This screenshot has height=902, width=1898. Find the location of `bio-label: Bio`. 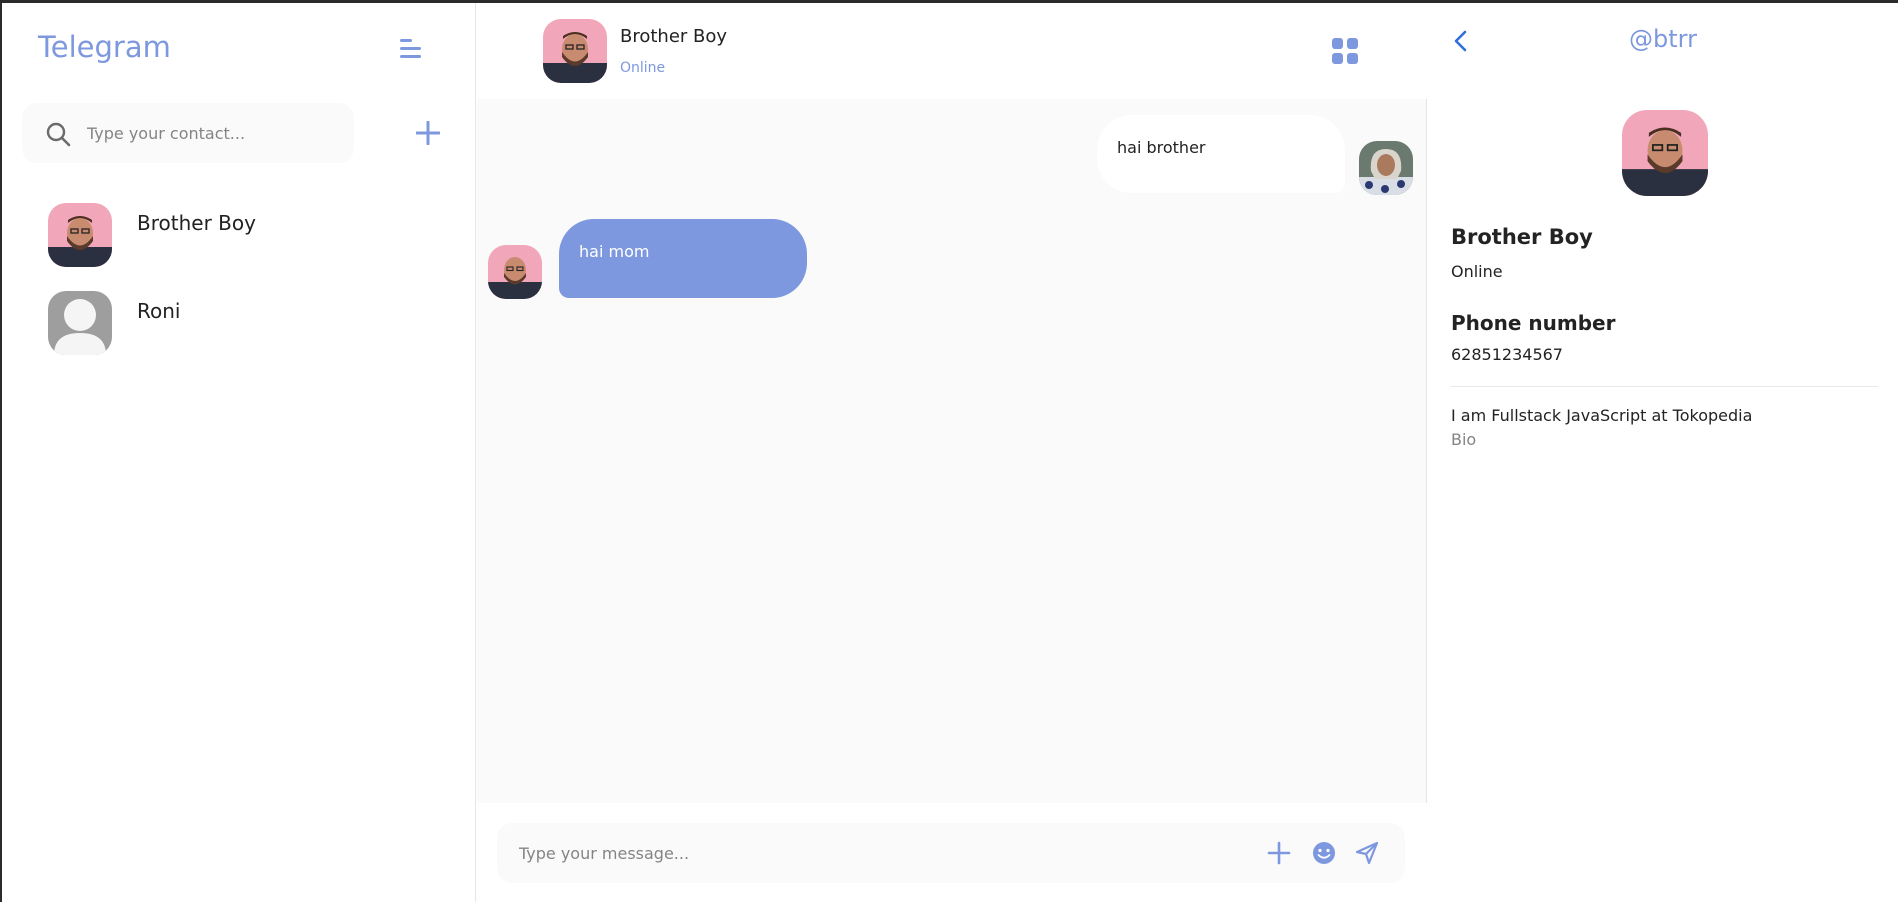

bio-label: Bio is located at coordinates (1464, 439).